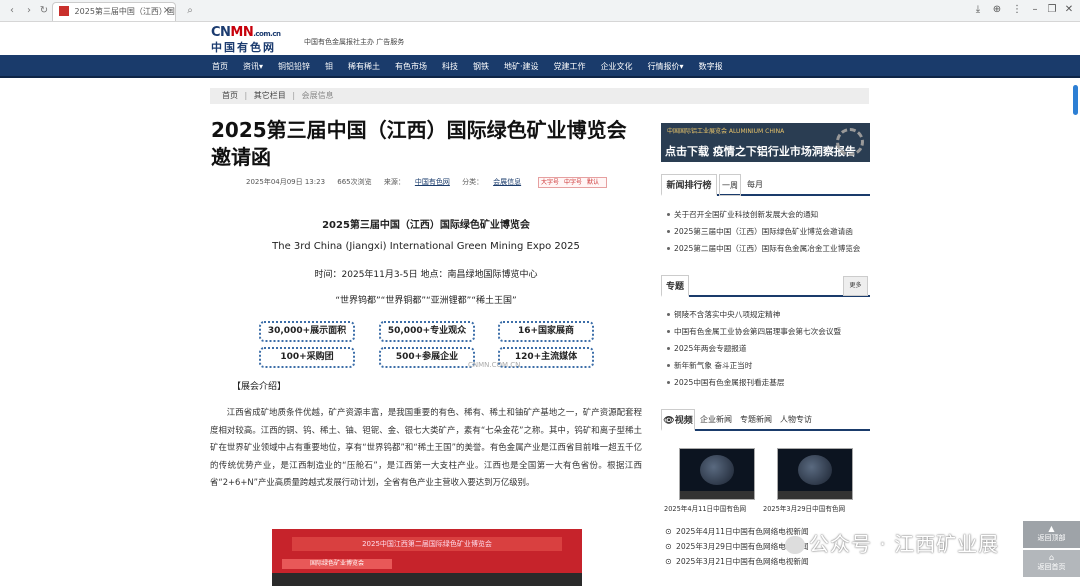  I want to click on menu-icon: ⋮, so click(1017, 9).